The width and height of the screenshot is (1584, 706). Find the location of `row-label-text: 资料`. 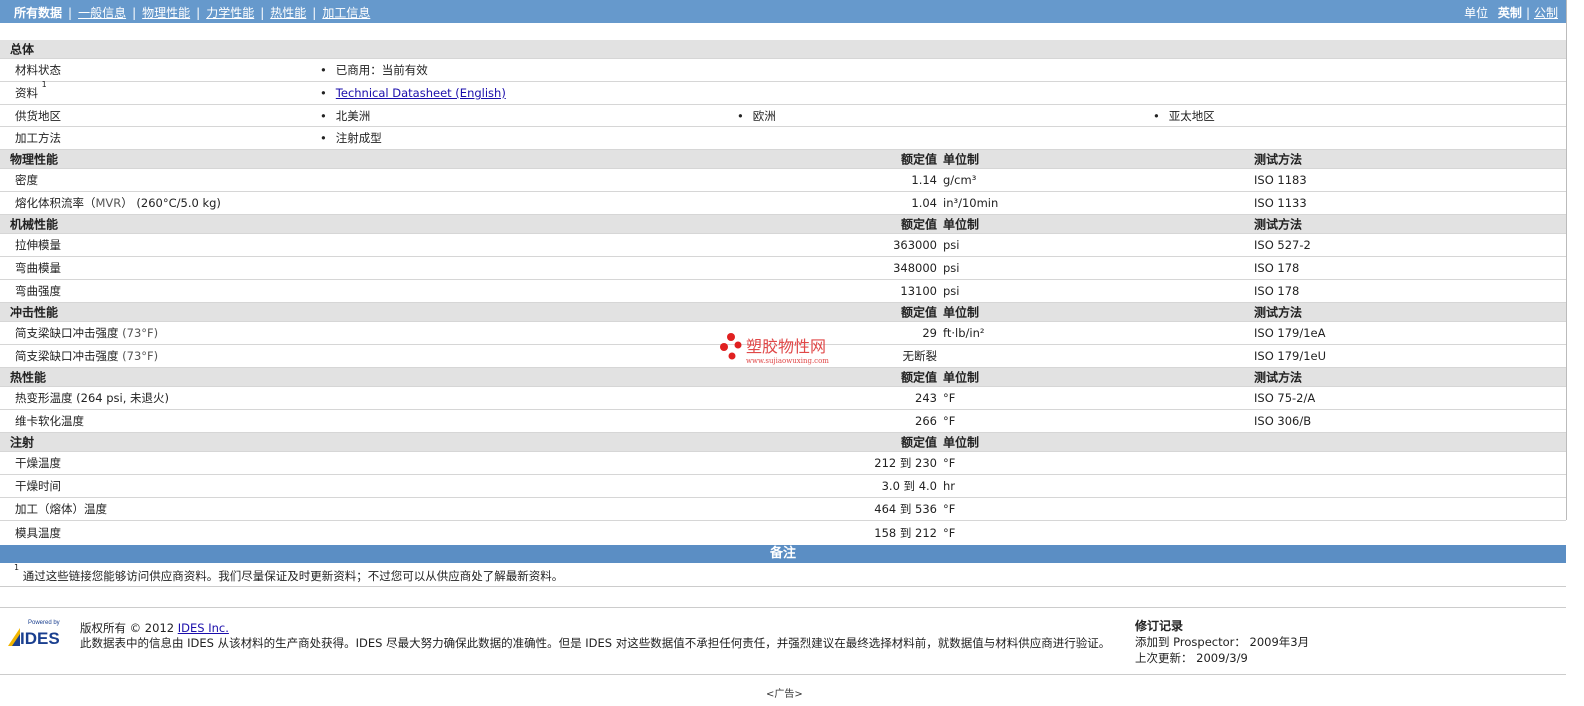

row-label-text: 资料 is located at coordinates (26, 93).